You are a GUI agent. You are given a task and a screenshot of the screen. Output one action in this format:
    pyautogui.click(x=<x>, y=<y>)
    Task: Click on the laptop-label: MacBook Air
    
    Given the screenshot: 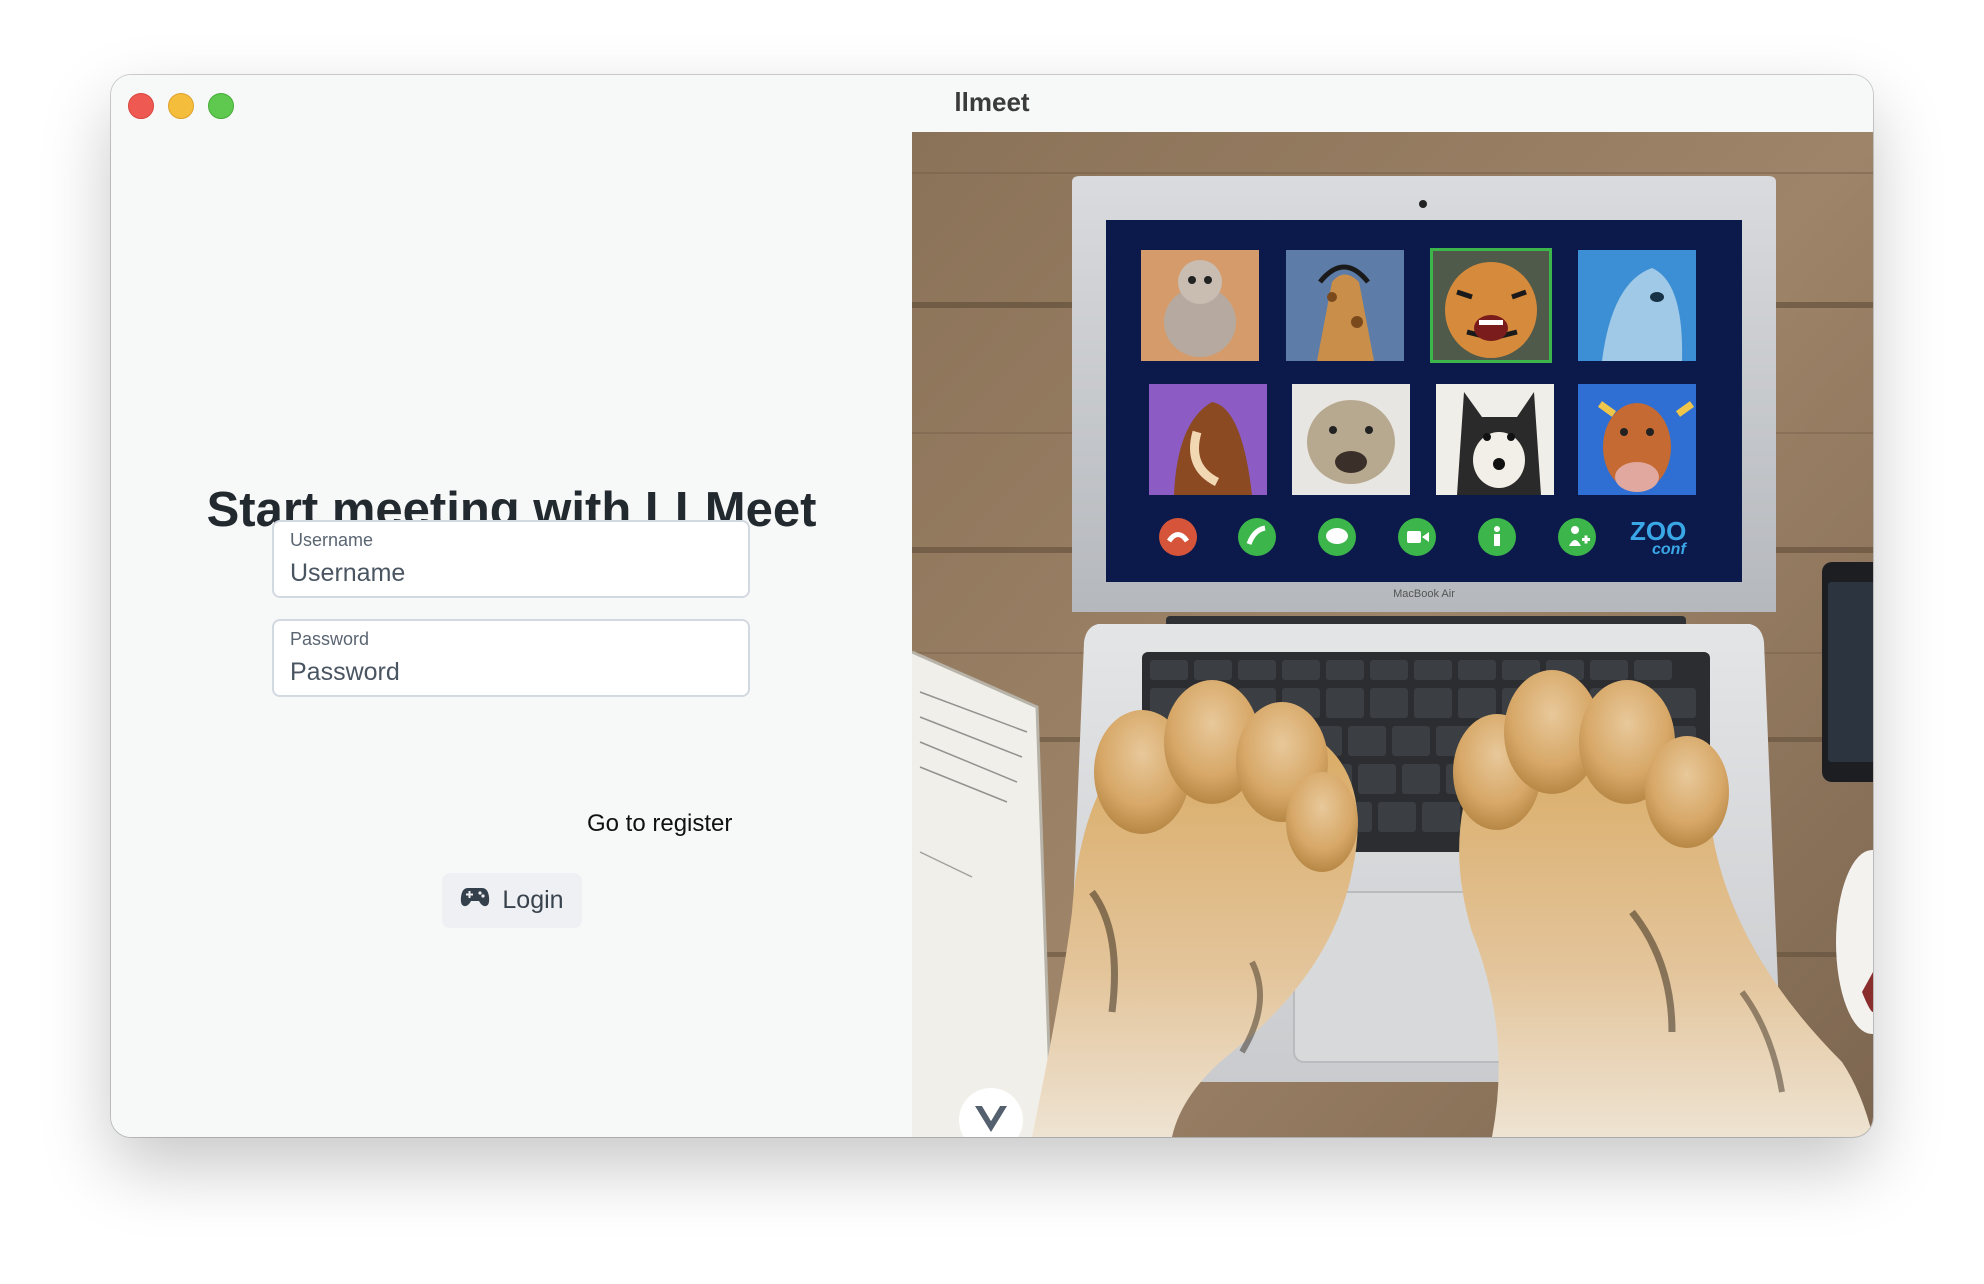 What is the action you would take?
    pyautogui.click(x=1424, y=594)
    